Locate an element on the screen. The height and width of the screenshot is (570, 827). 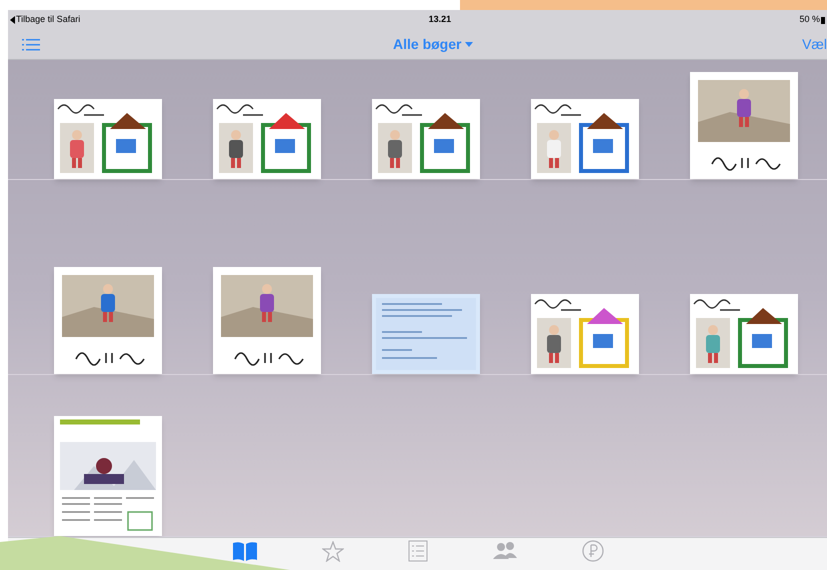
select-button: Væl is located at coordinates (814, 44).